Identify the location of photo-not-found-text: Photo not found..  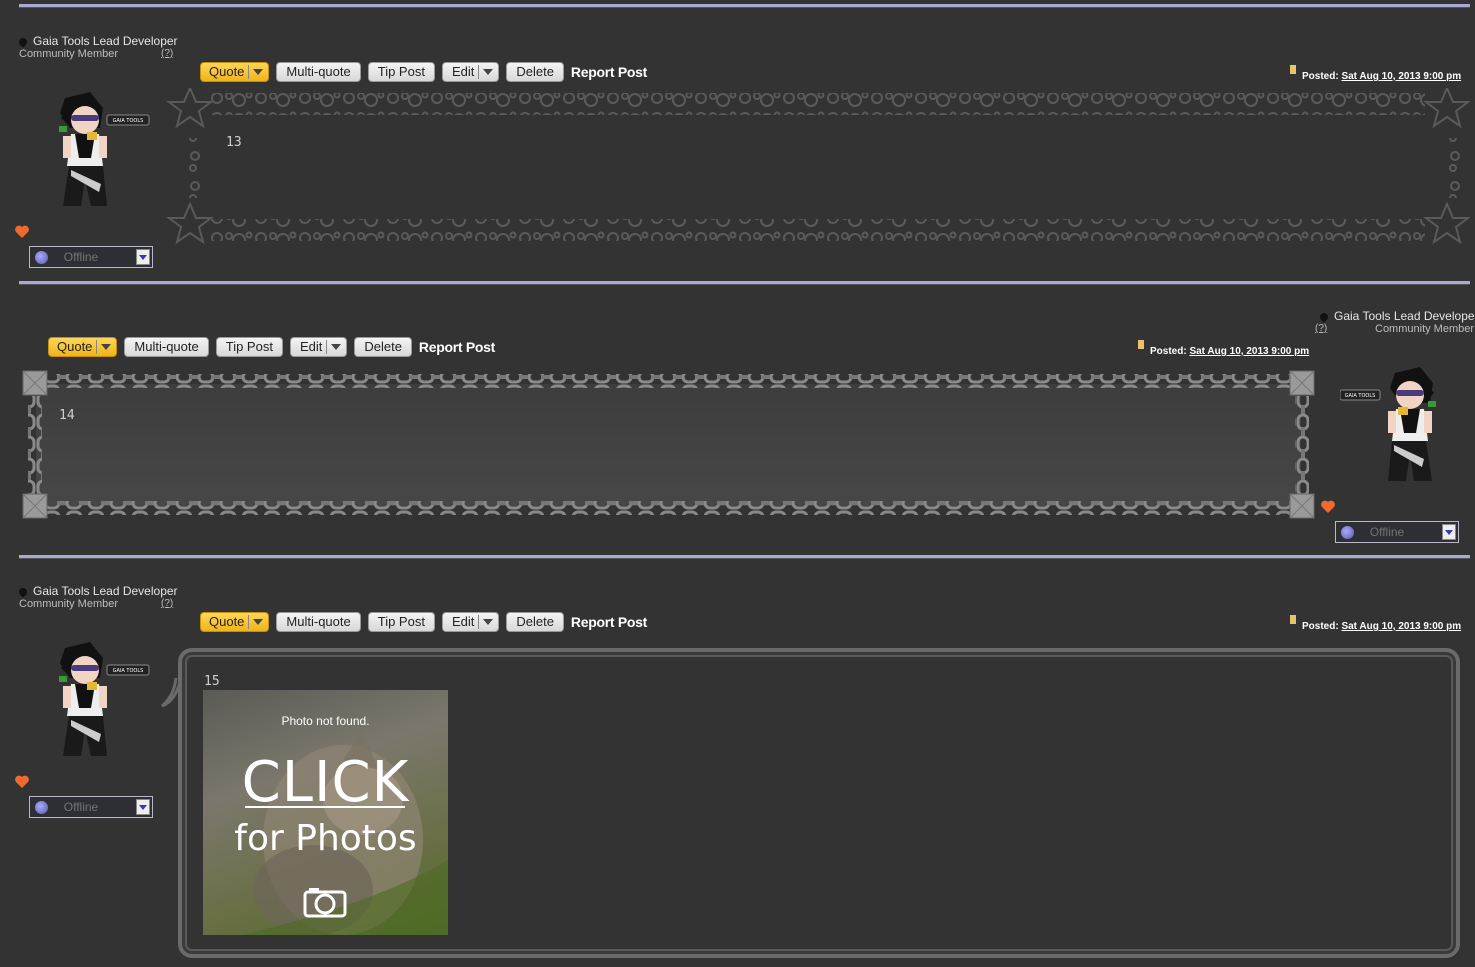
(325, 721).